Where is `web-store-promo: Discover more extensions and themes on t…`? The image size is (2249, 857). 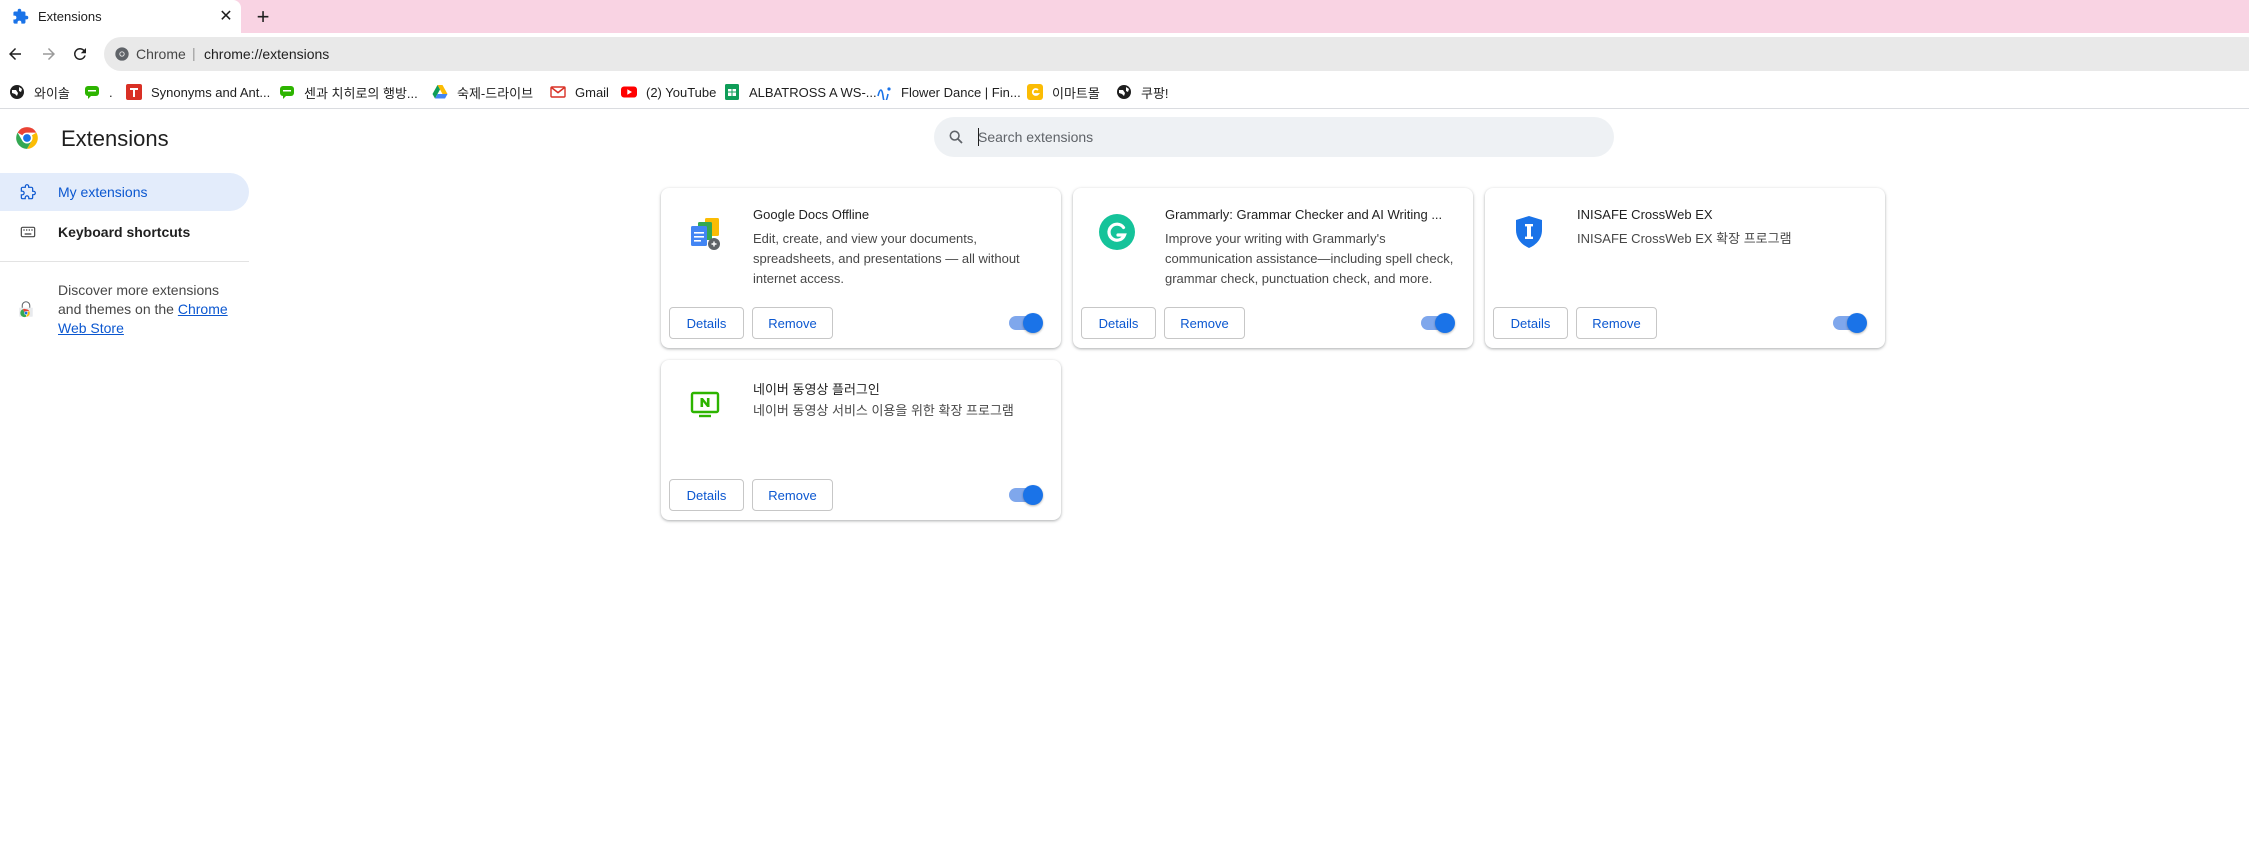 web-store-promo: Discover more extensions and themes on t… is located at coordinates (148, 309).